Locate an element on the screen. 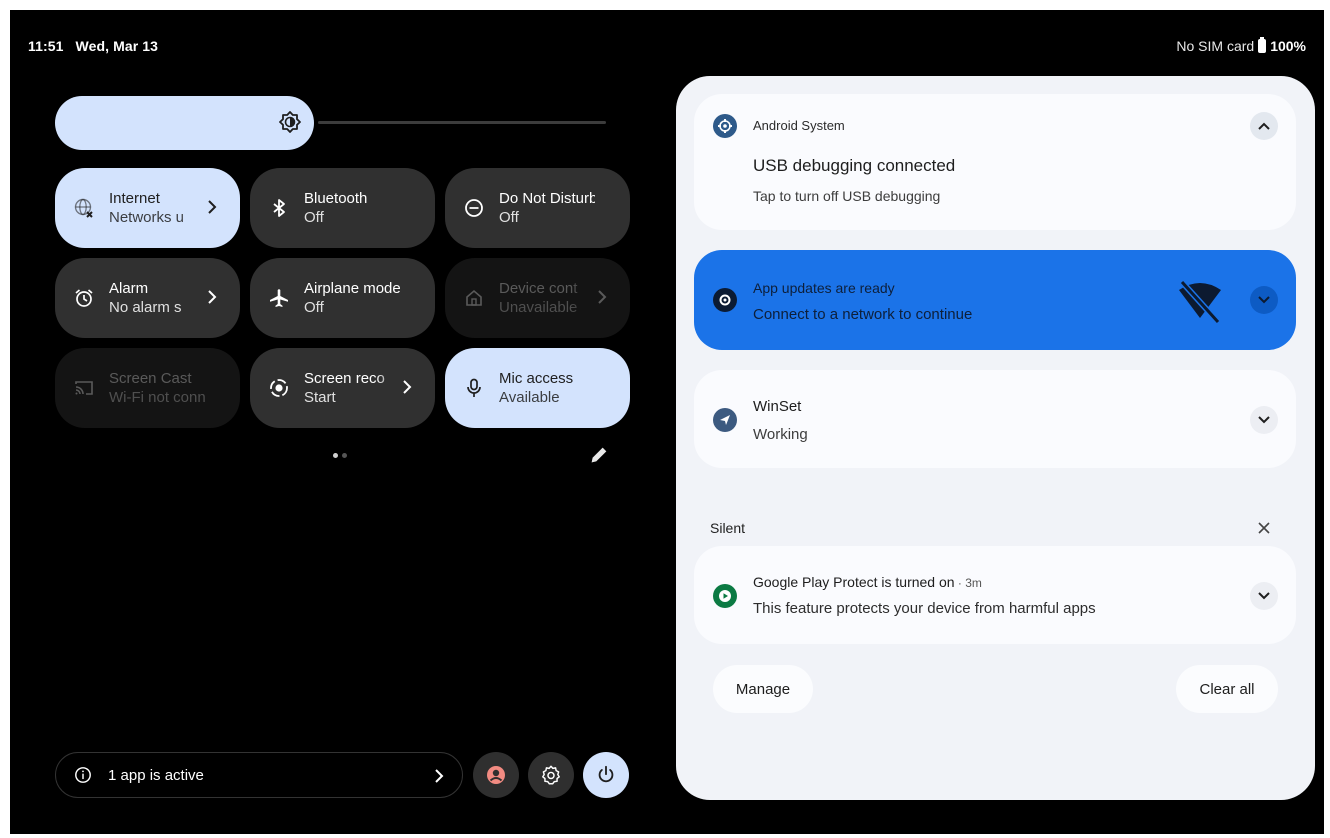  tile-device-cont: Device cont Unavailable is located at coordinates (537, 298).